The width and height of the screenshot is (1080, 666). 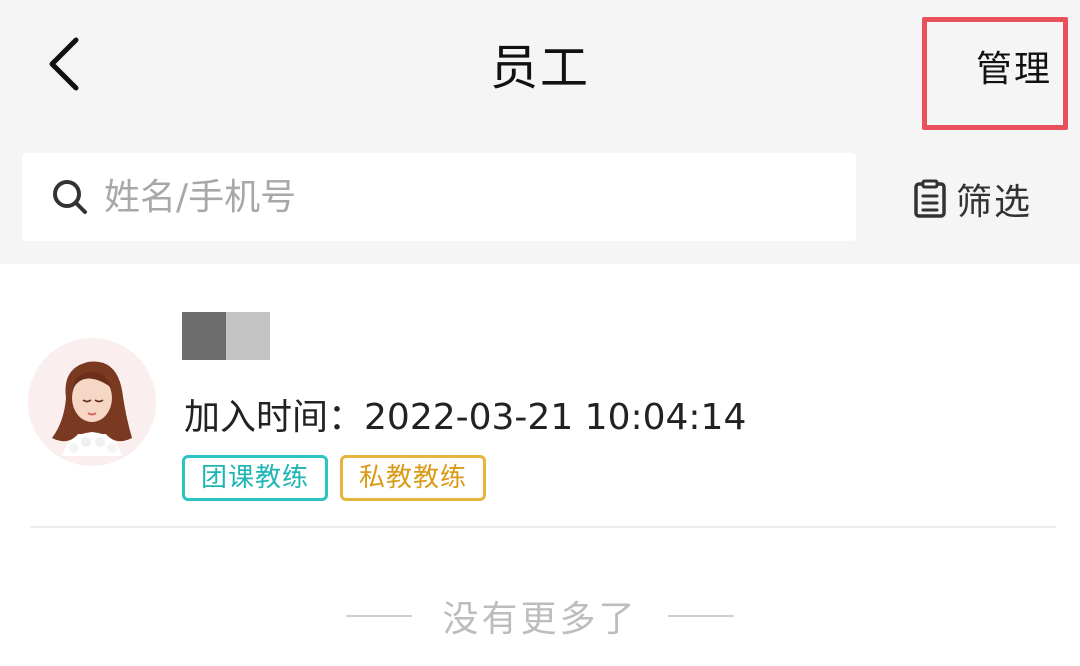 What do you see at coordinates (255, 478) in the screenshot?
I see `tag-group-coach: 团课教练` at bounding box center [255, 478].